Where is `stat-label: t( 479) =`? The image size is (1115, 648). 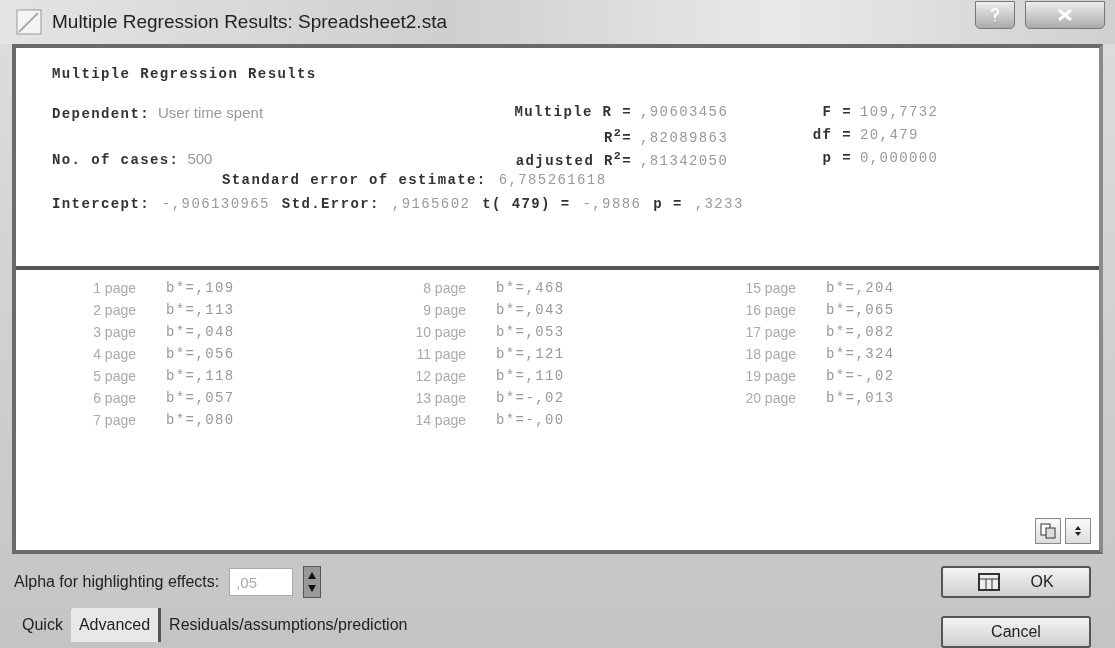
stat-label: t( 479) = is located at coordinates (526, 203).